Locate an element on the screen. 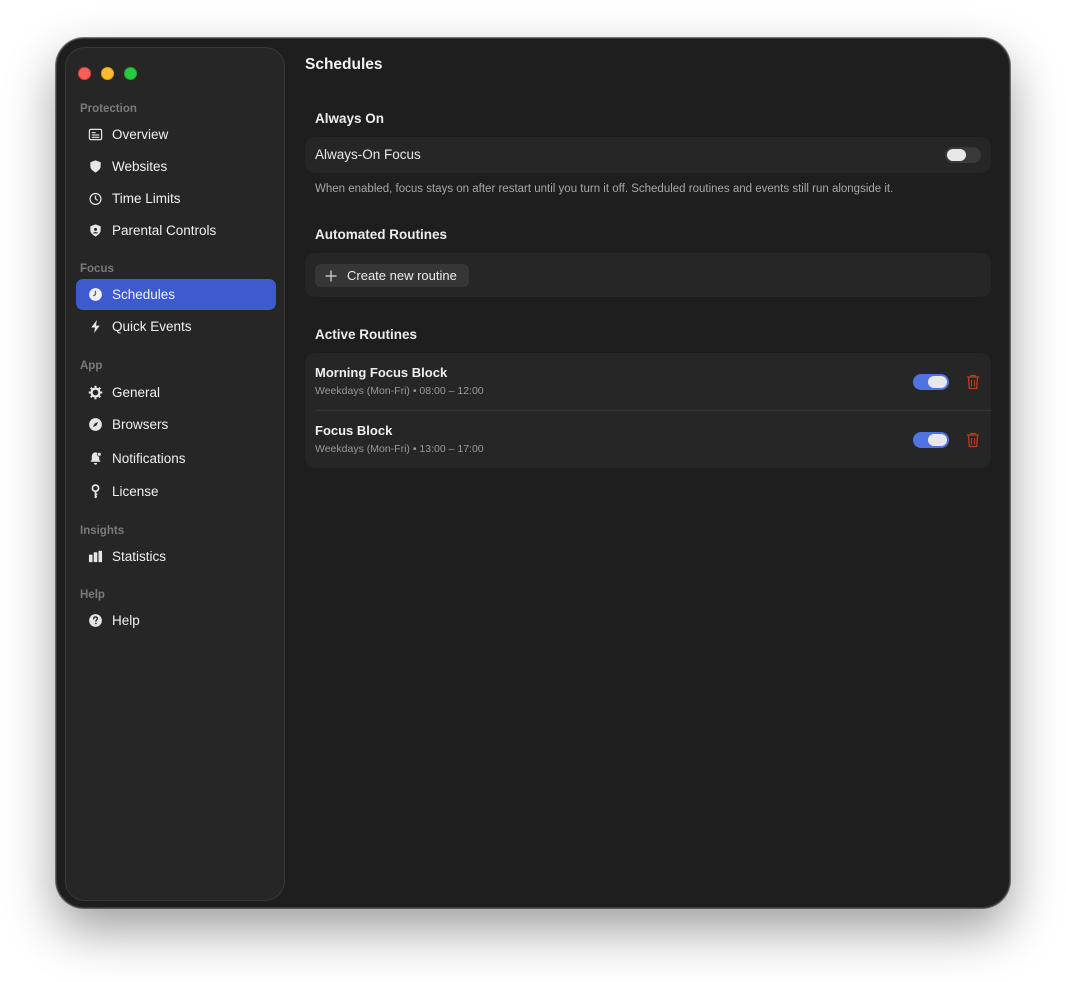 The image size is (1066, 982). sidebar-item-schedules: Schedules is located at coordinates (176, 294).